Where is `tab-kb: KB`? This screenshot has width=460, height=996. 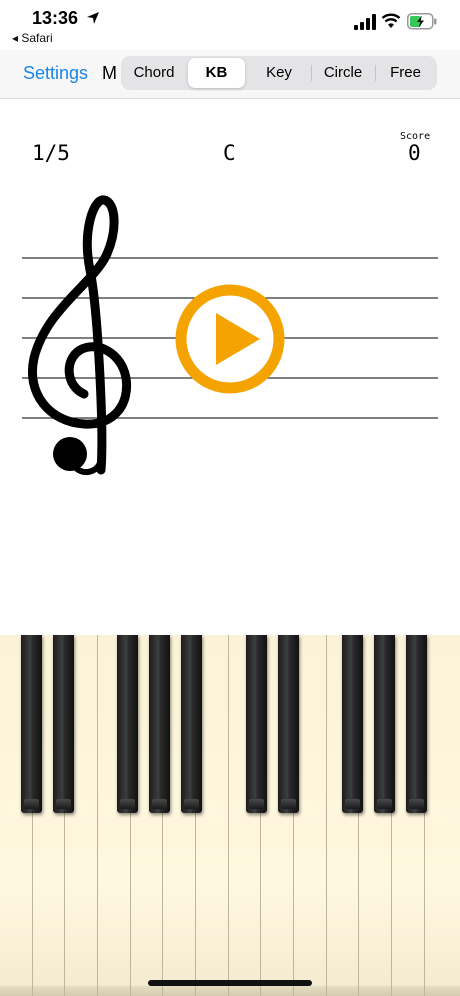 tab-kb: KB is located at coordinates (216, 73).